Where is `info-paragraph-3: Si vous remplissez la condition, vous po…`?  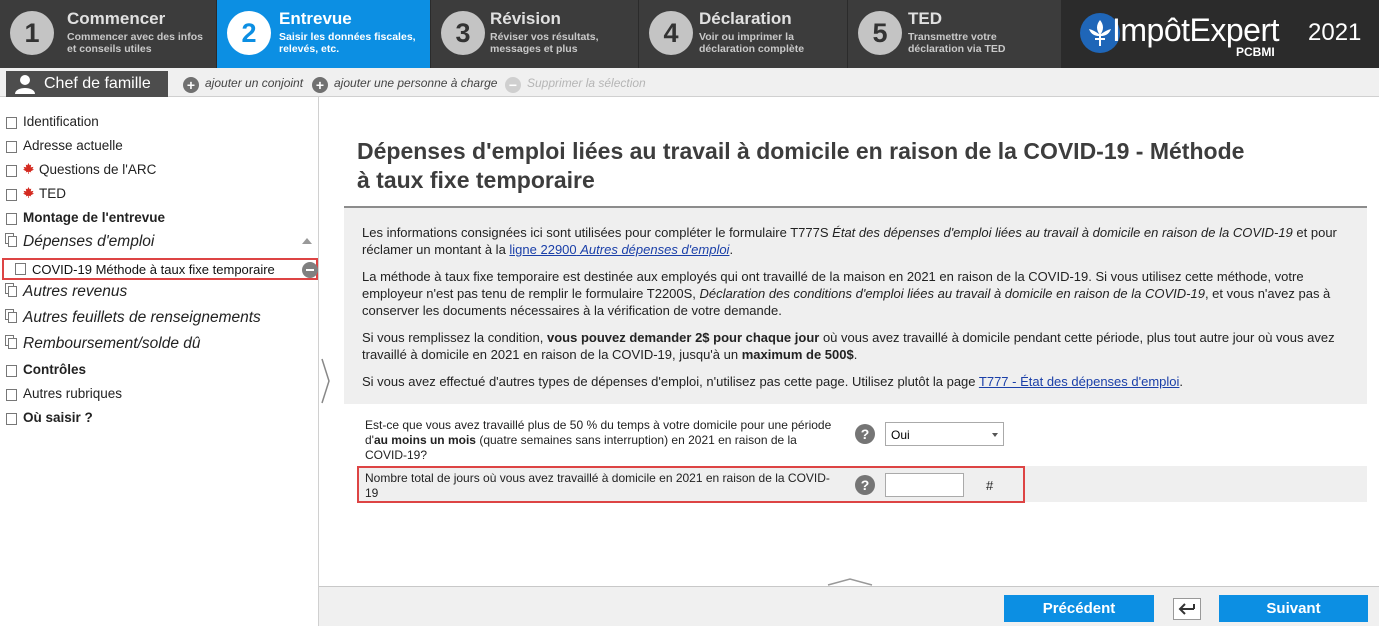 info-paragraph-3: Si vous remplissez la condition, vous po… is located at coordinates (848, 346).